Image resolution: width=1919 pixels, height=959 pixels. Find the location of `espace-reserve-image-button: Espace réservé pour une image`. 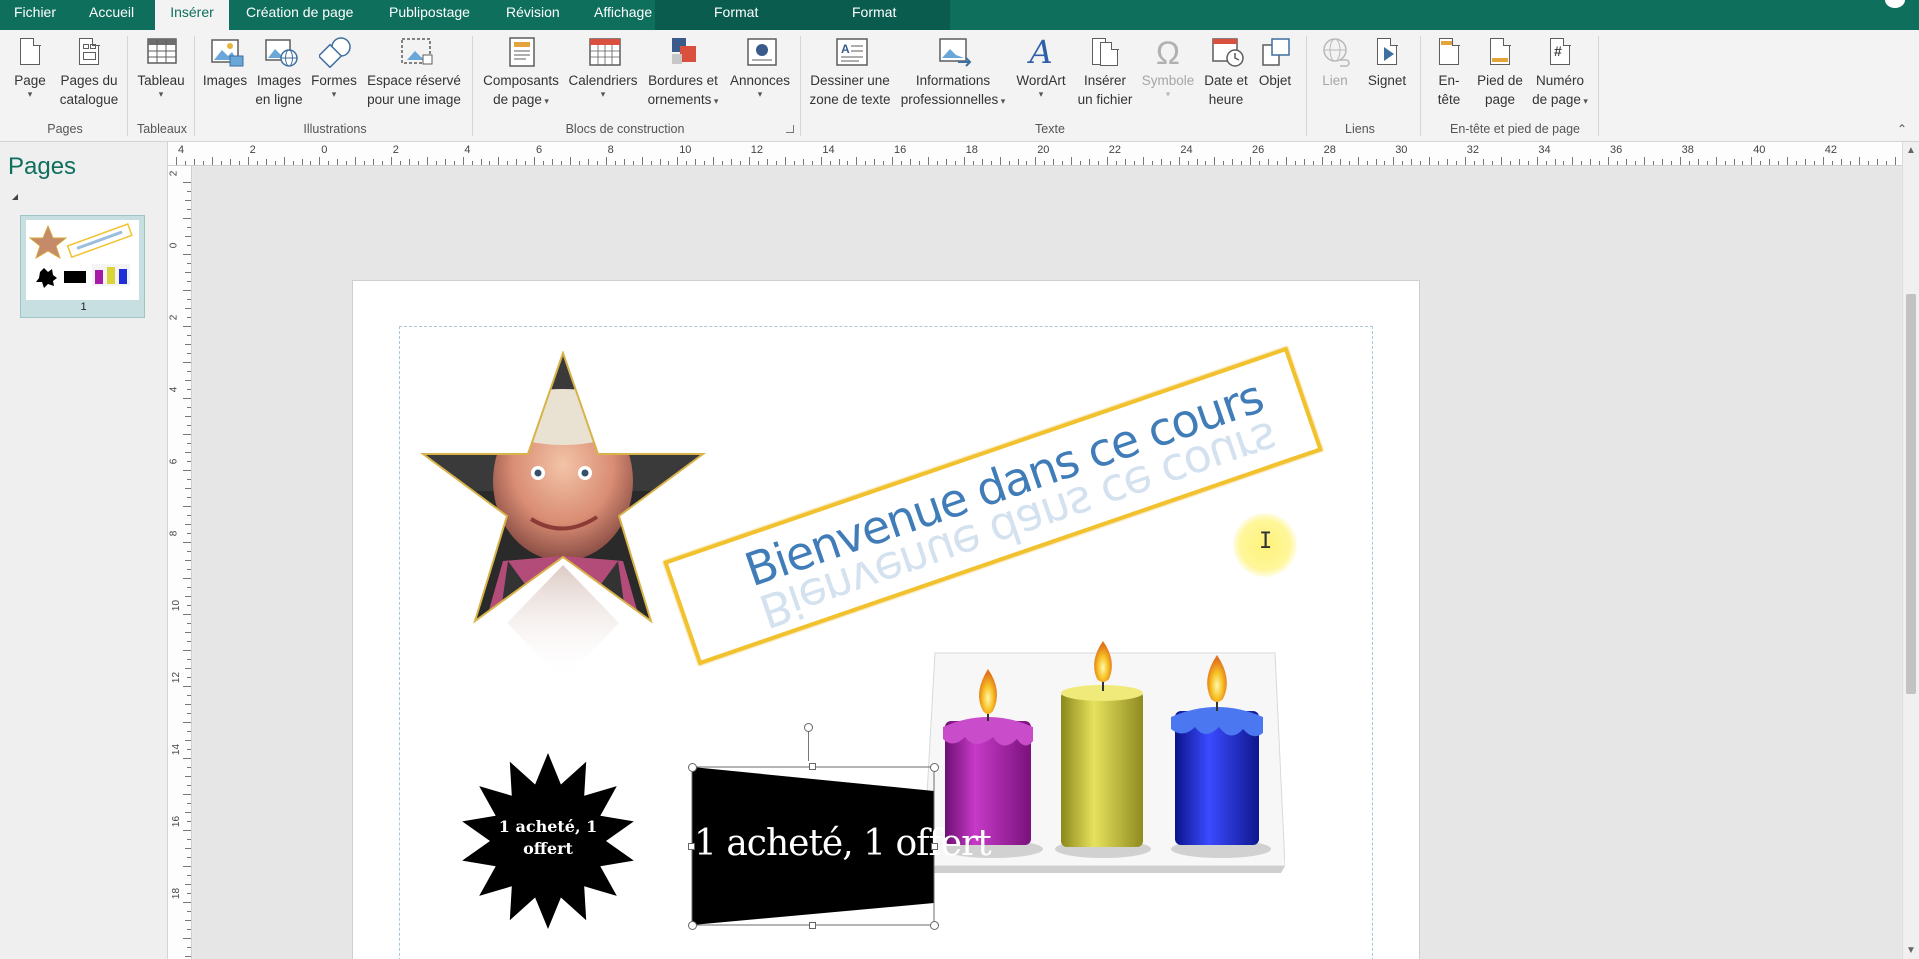

espace-reserve-image-button: Espace réservé pour une image is located at coordinates (414, 72).